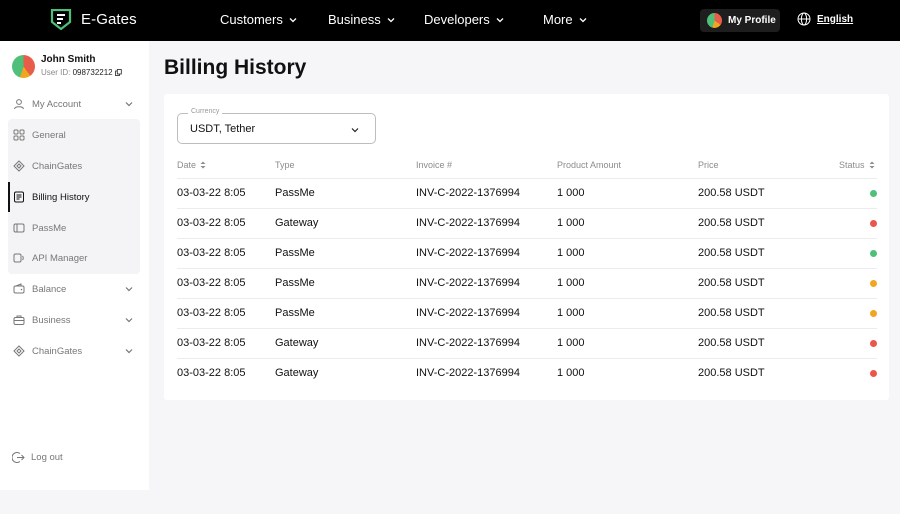  Describe the element at coordinates (109, 19) in the screenshot. I see `brand-name: E-Gates` at that location.